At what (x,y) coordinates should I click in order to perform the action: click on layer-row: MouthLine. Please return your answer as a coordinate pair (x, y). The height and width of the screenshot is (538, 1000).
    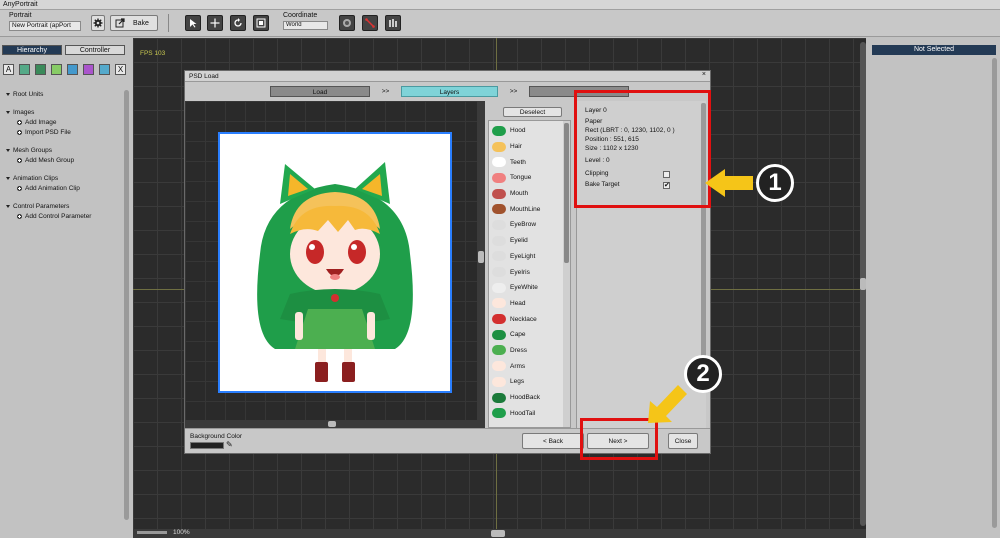
    Looking at the image, I should click on (527, 209).